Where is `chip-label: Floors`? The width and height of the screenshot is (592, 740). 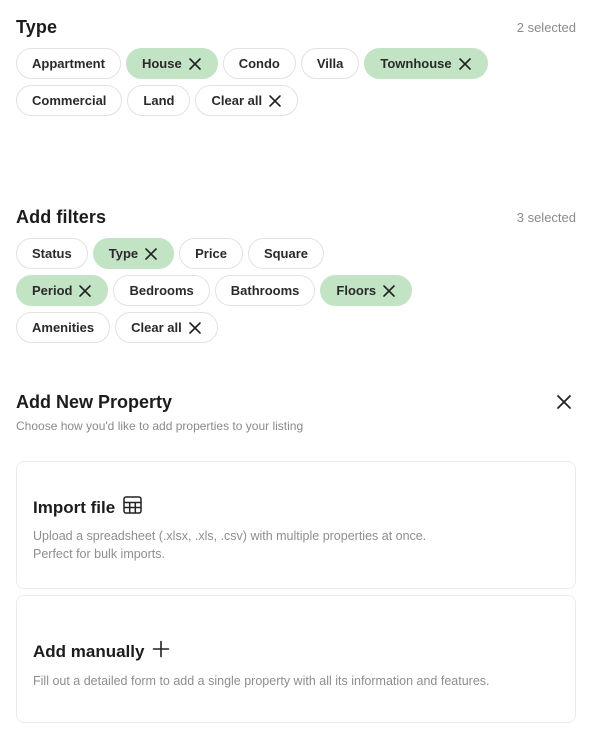
chip-label: Floors is located at coordinates (356, 290).